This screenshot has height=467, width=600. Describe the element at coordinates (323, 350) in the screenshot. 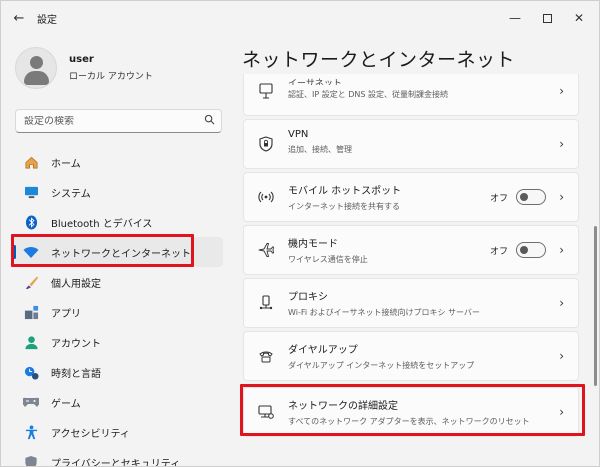

I see `card-title: ダイヤルアップ` at that location.